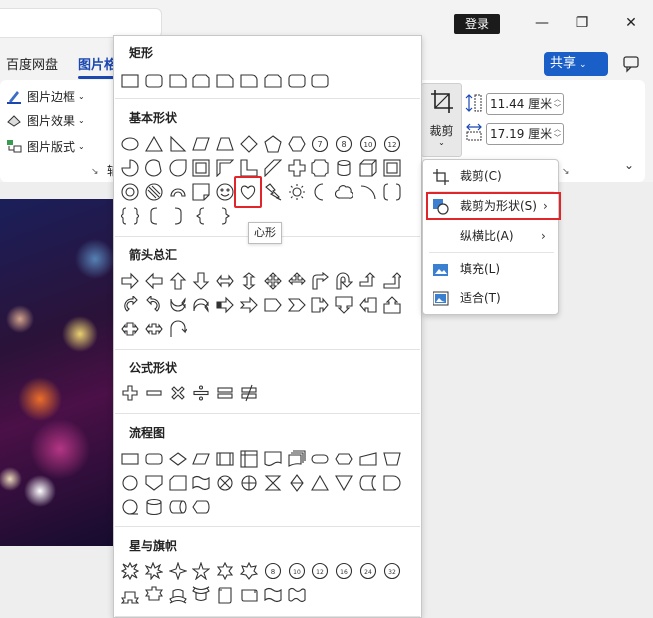 This screenshot has height=618, width=653. I want to click on menu-item-fill: 填充(L), so click(490, 269).